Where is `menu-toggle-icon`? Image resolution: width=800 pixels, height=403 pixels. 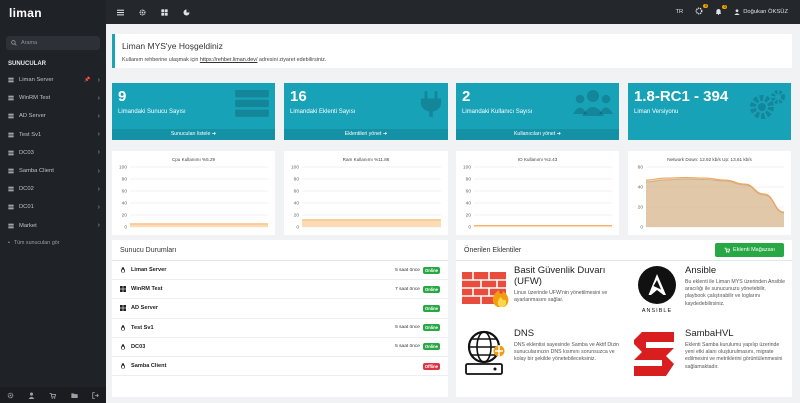 menu-toggle-icon is located at coordinates (120, 12).